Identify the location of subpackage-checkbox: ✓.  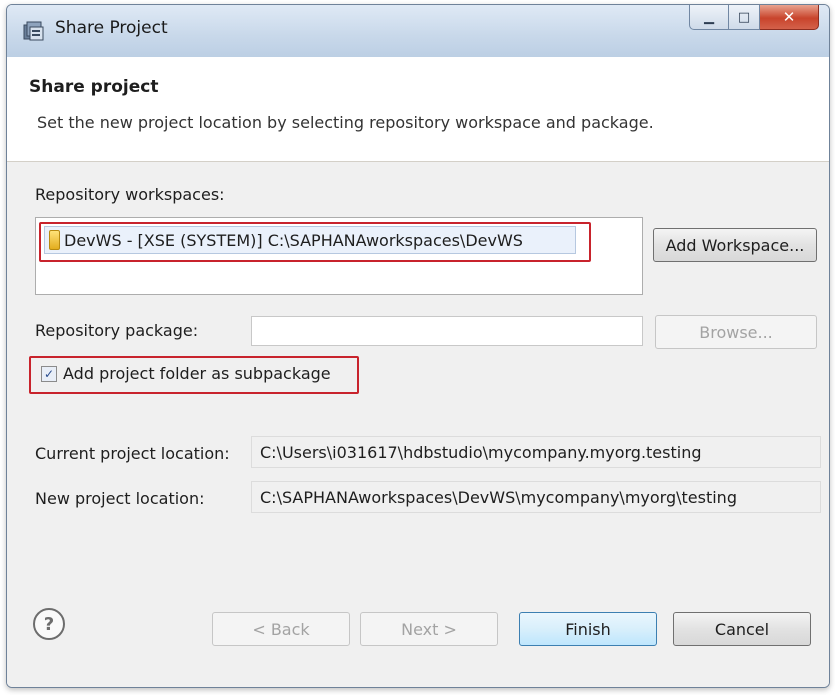
(49, 373).